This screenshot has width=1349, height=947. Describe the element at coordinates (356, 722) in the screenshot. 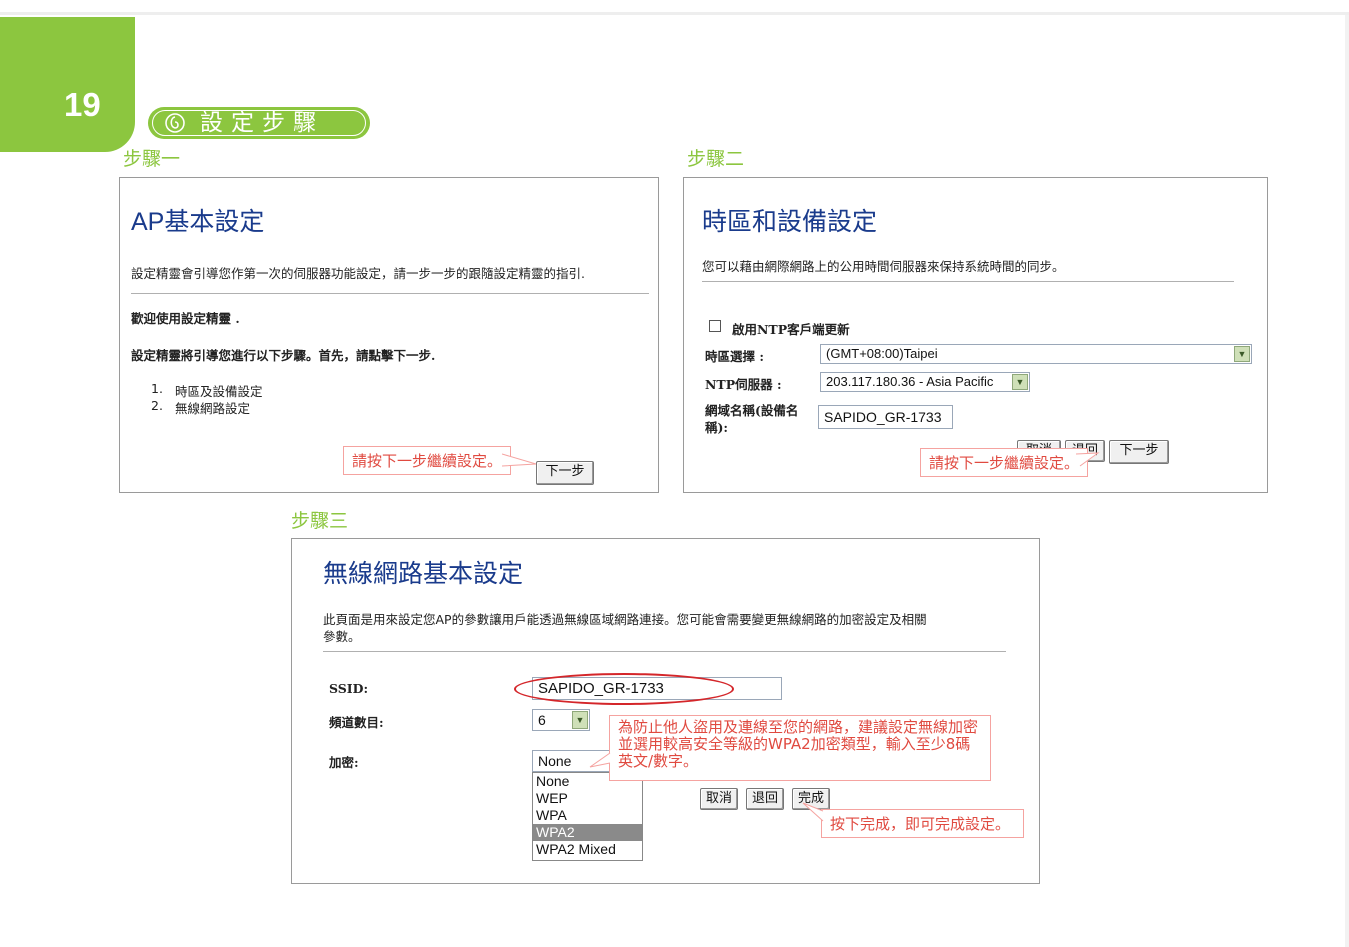

I see `channel-label: 頻道數目:` at that location.